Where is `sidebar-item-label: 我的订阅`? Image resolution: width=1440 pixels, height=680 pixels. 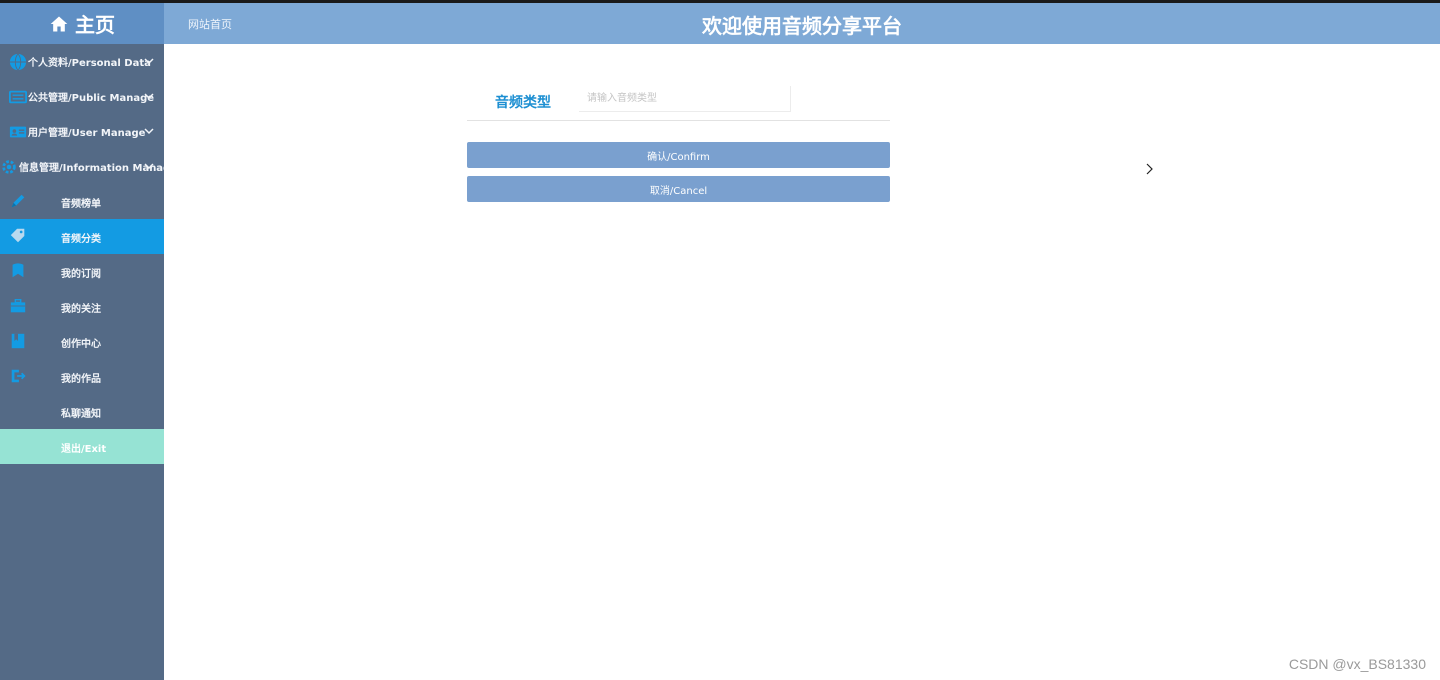
sidebar-item-label: 我的订阅 is located at coordinates (81, 274).